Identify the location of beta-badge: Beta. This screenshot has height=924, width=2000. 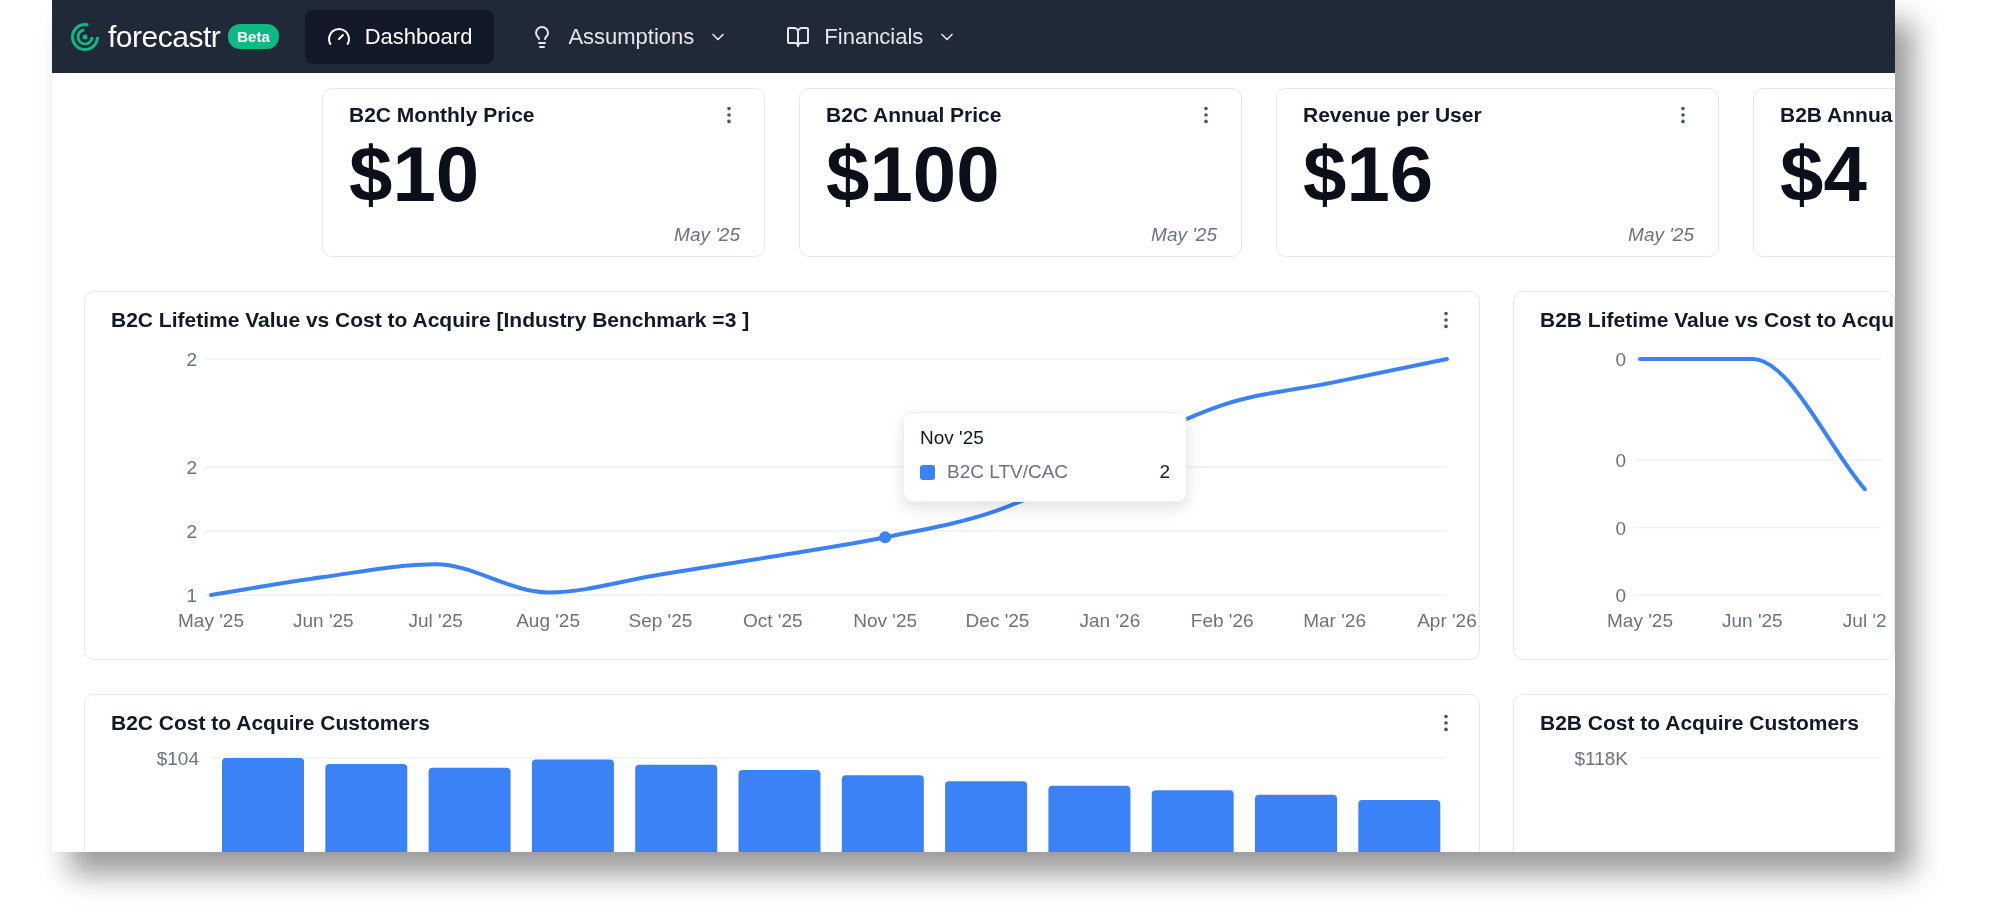
(253, 36).